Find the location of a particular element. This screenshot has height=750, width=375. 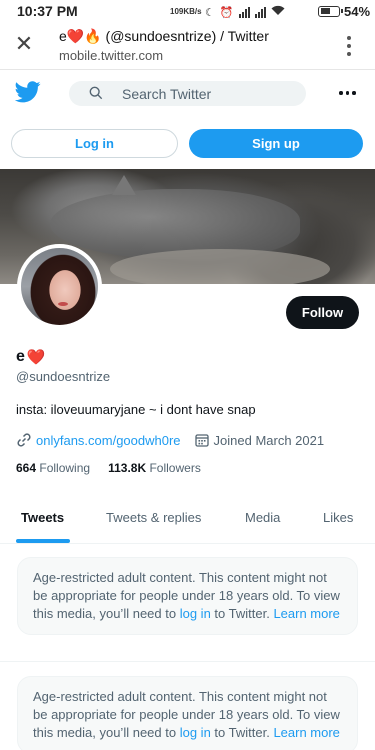

status-icons: ☾ ⏰ is located at coordinates (245, 12).